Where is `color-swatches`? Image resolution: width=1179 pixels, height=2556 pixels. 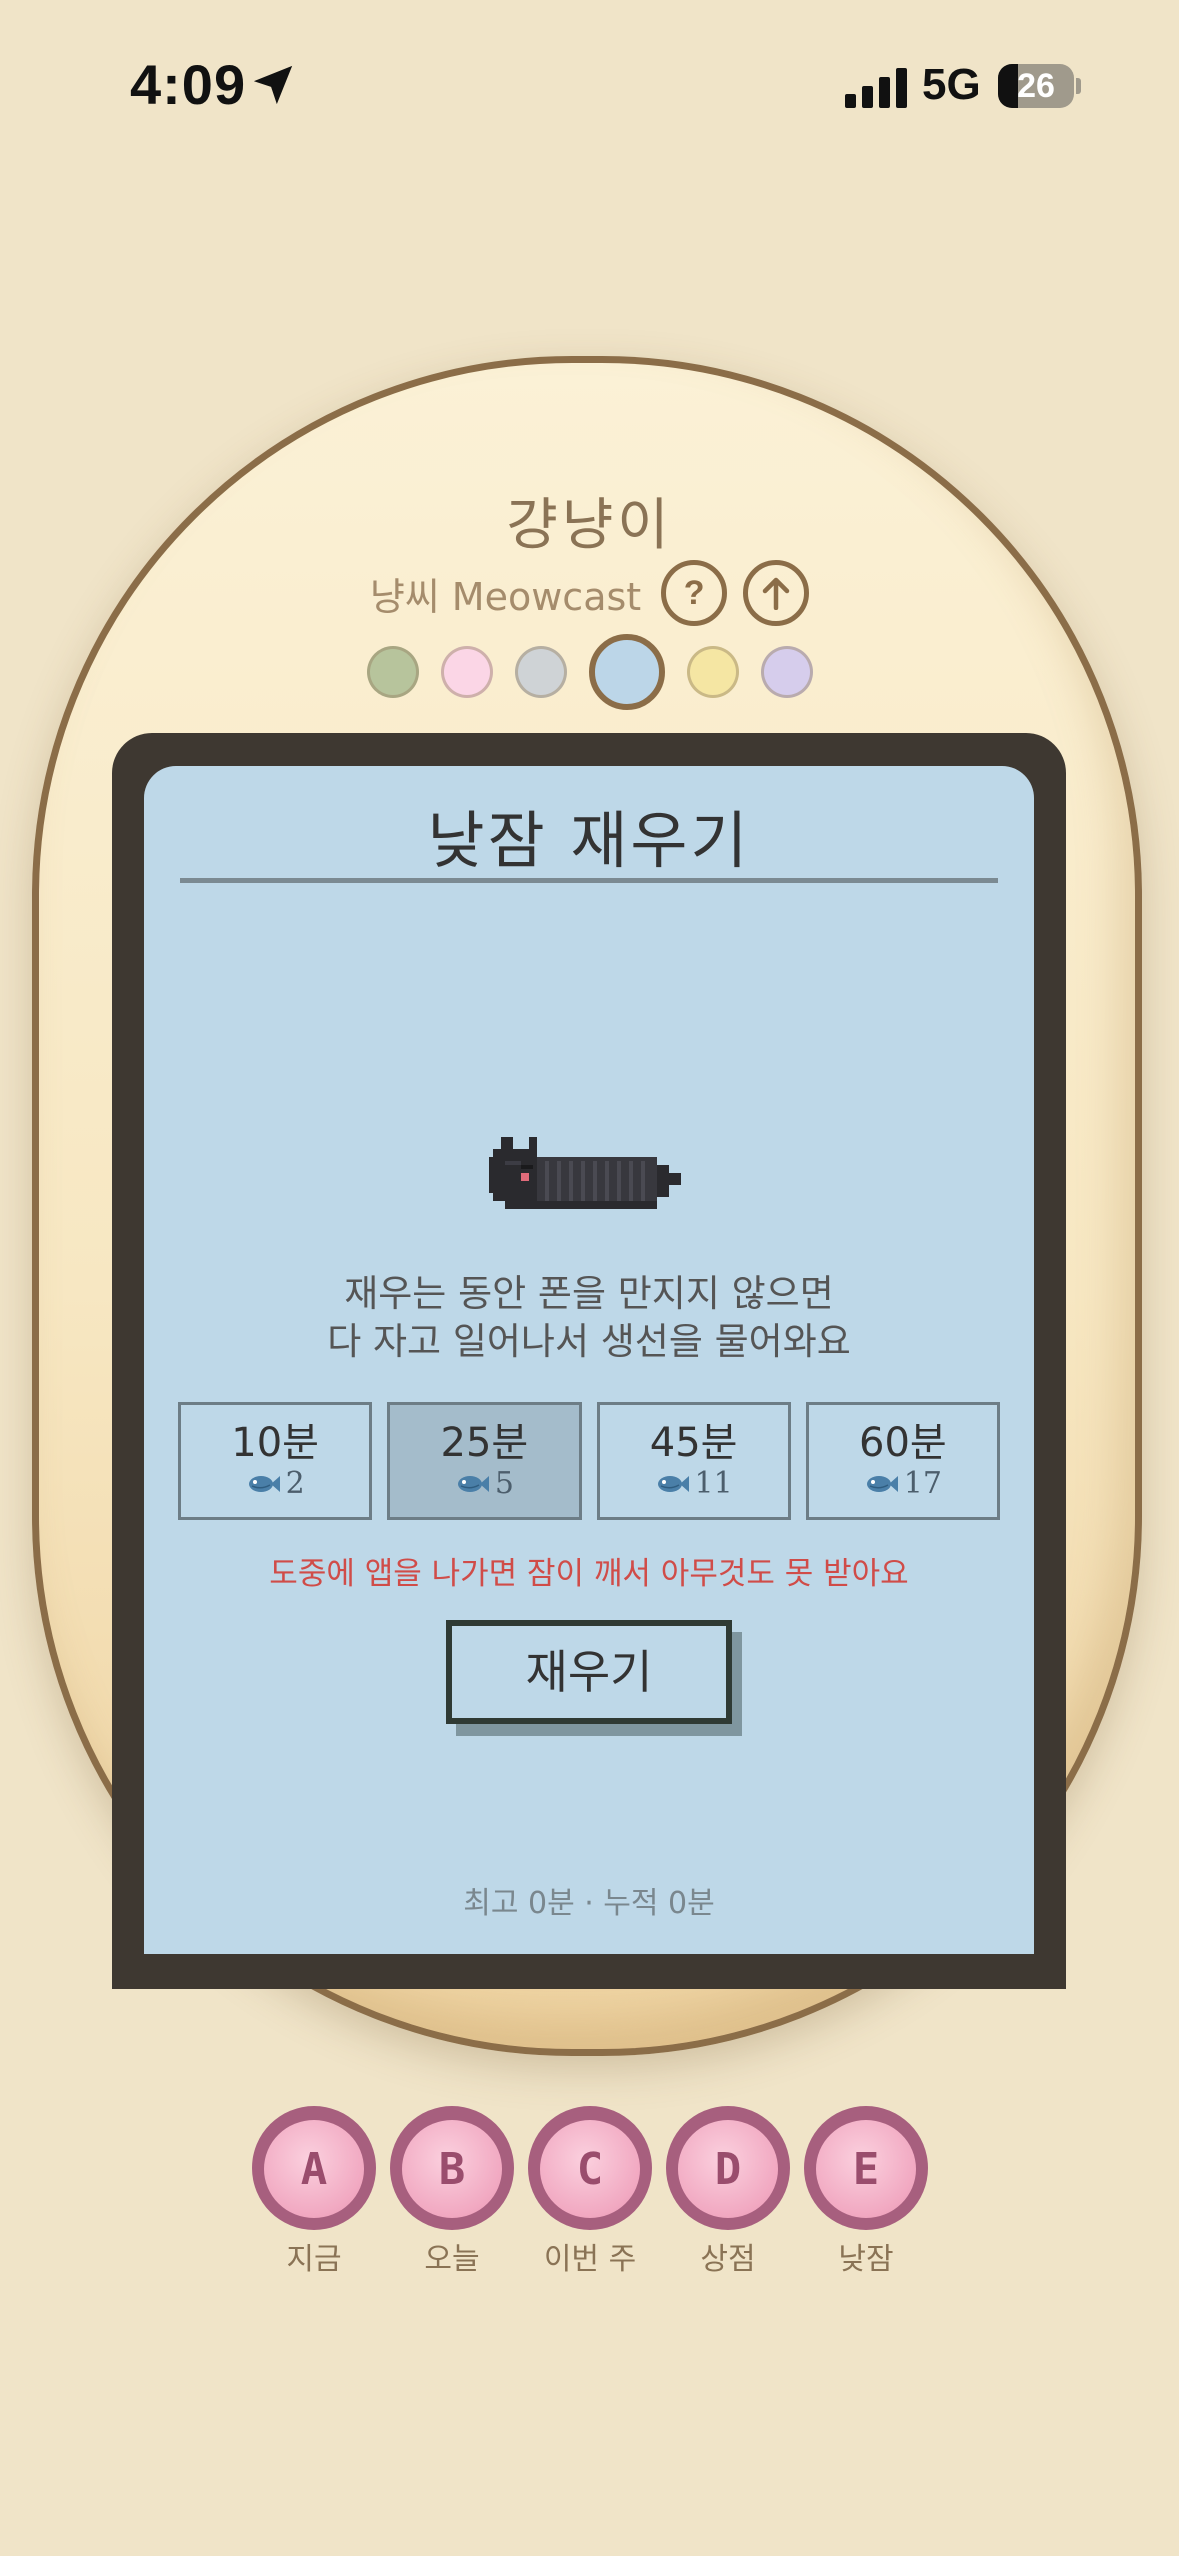
color-swatches is located at coordinates (589, 672).